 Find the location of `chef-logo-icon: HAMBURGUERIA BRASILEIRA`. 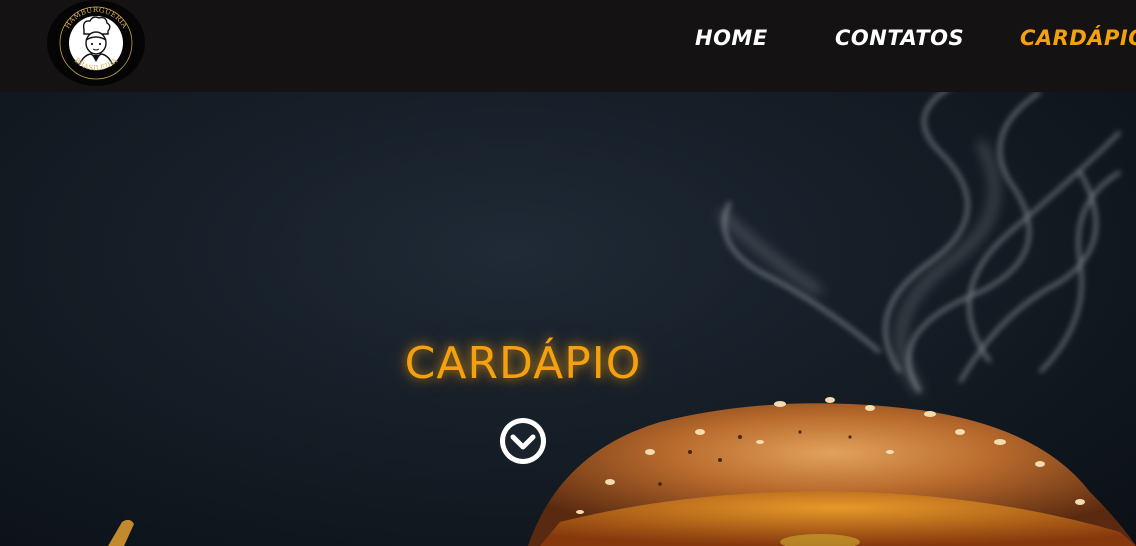

chef-logo-icon: HAMBURGUERIA BRASILEIRA is located at coordinates (96, 43).